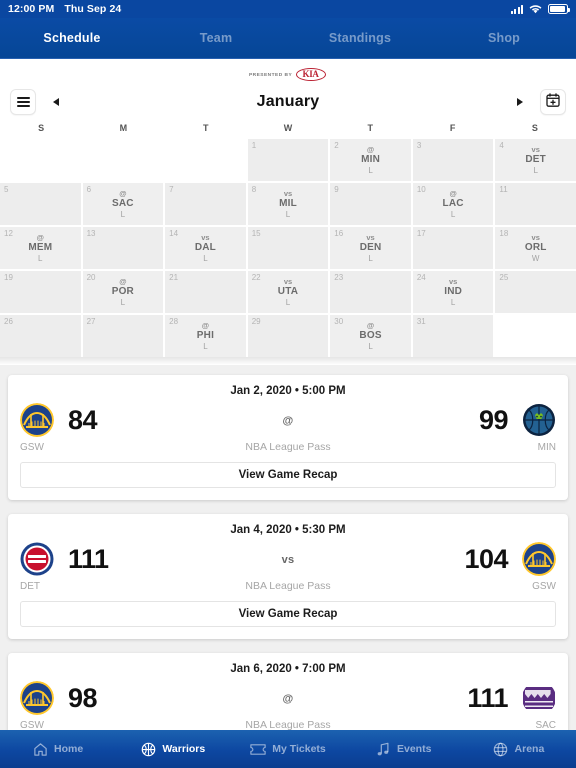 The image size is (576, 768). I want to click on arena-icon, so click(501, 749).